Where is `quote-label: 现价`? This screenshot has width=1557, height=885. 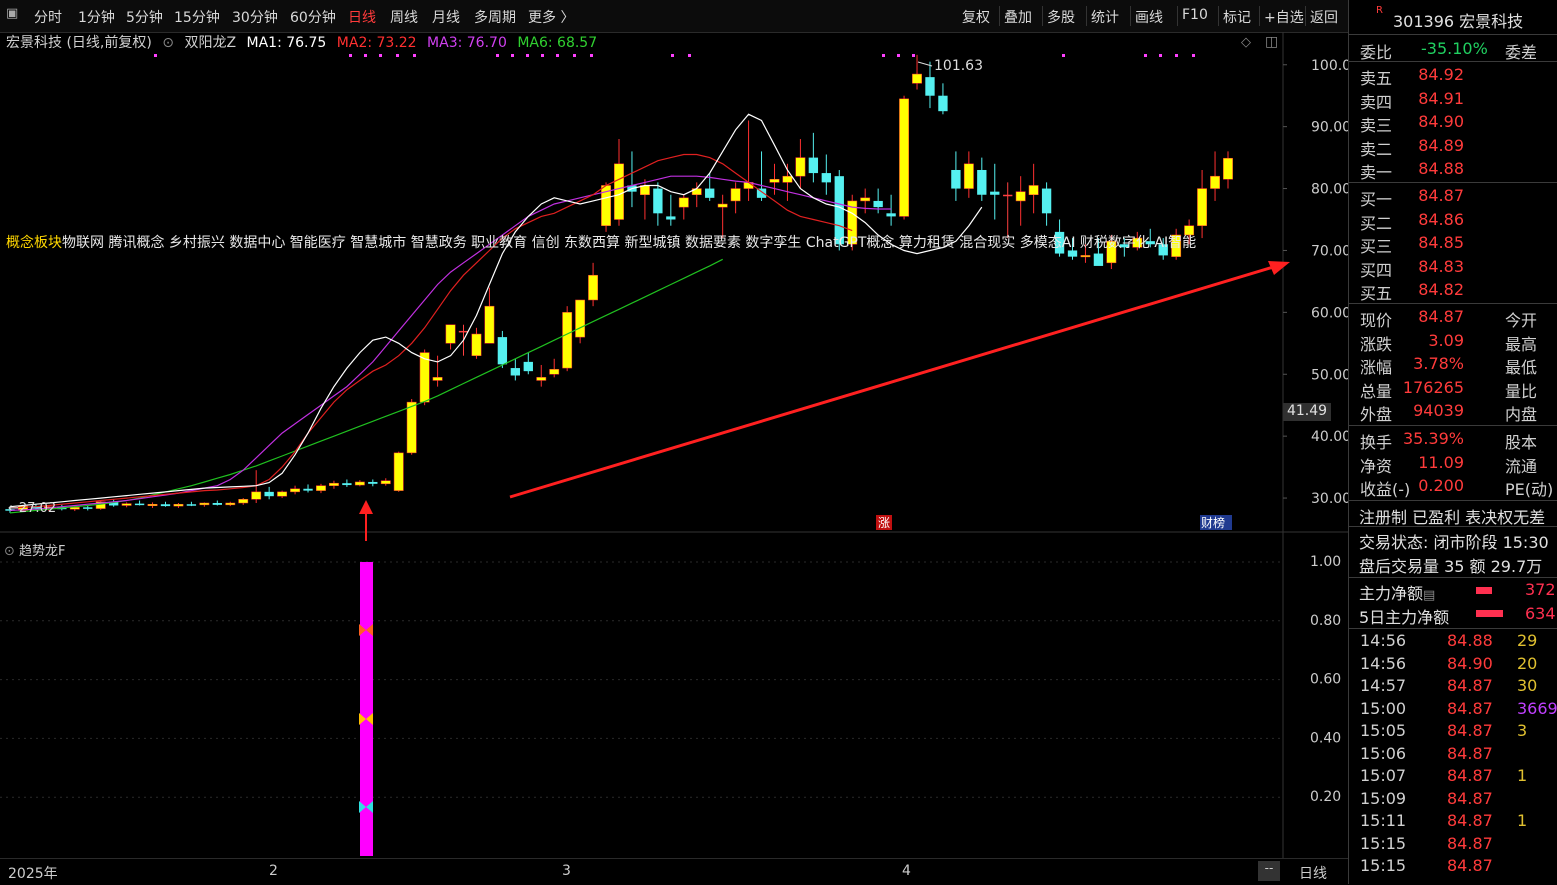 quote-label: 现价 is located at coordinates (1376, 320).